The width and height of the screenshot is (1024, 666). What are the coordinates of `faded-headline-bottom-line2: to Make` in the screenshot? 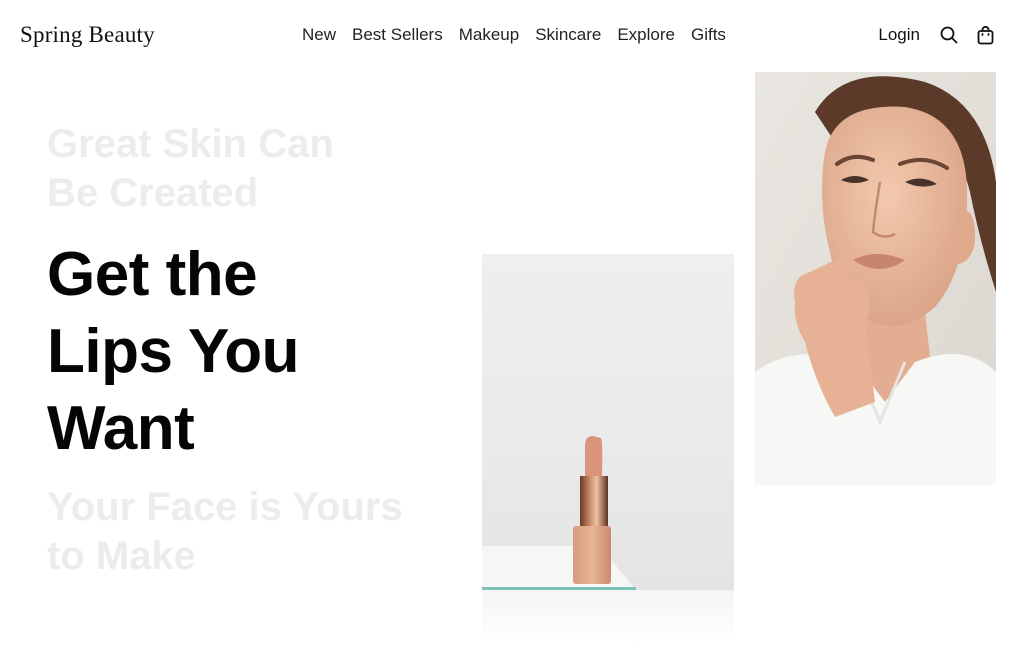 It's located at (121, 556).